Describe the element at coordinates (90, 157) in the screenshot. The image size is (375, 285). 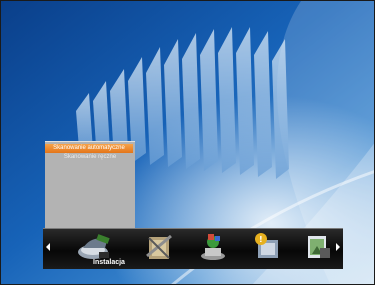
I see `submenu-item-manual-scan: Skanowanie ręczne` at that location.